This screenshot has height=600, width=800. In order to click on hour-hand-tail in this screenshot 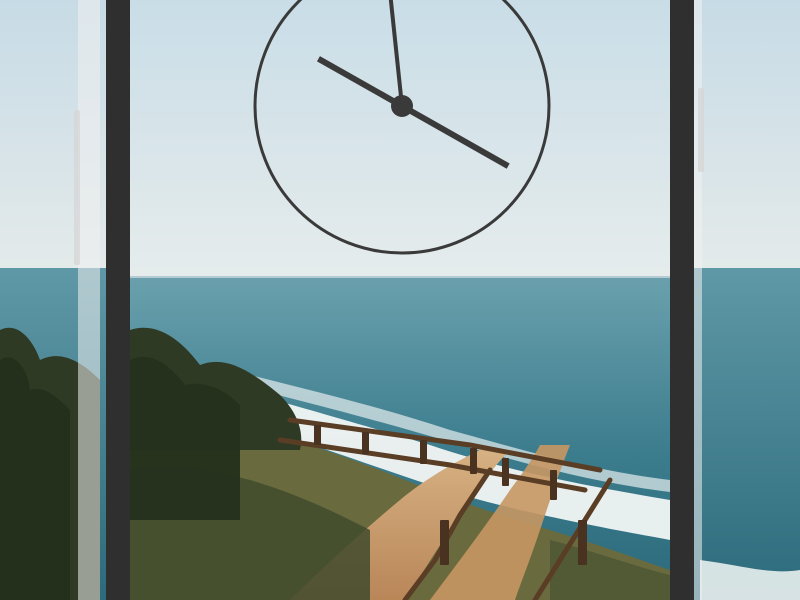, I will do `click(360, 82)`.